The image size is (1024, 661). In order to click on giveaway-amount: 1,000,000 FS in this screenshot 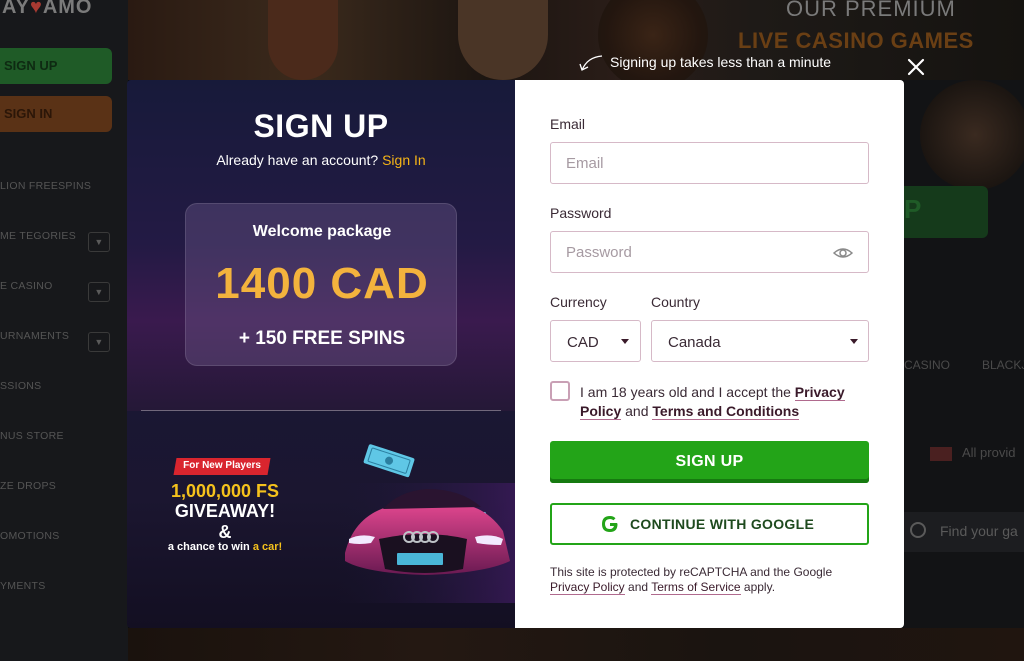, I will do `click(225, 491)`.